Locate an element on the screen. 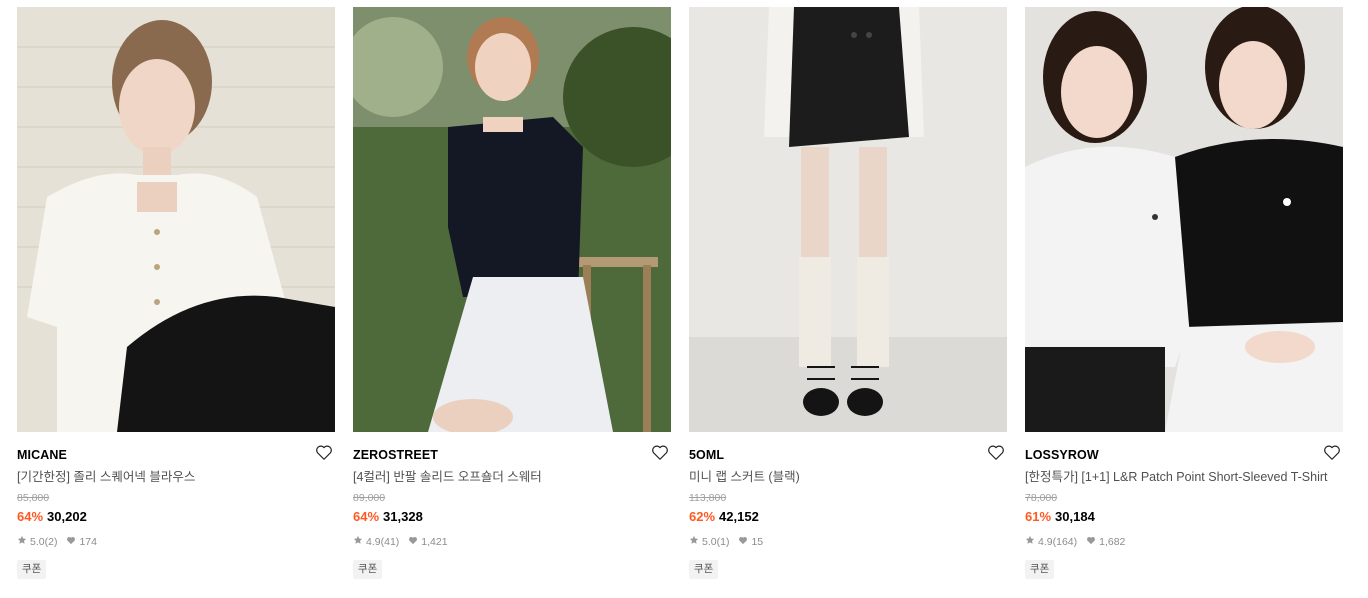 This screenshot has width=1368, height=598. product-stats: 5.0 (1) 15 is located at coordinates (848, 542).